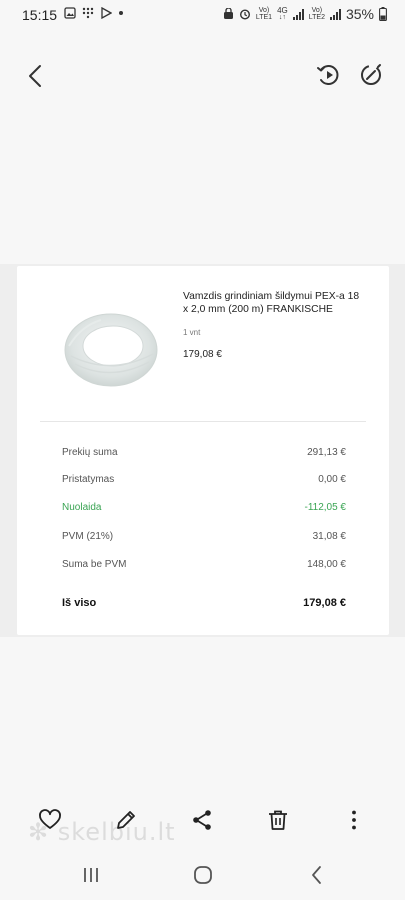  Describe the element at coordinates (203, 421) in the screenshot. I see `divider` at that location.